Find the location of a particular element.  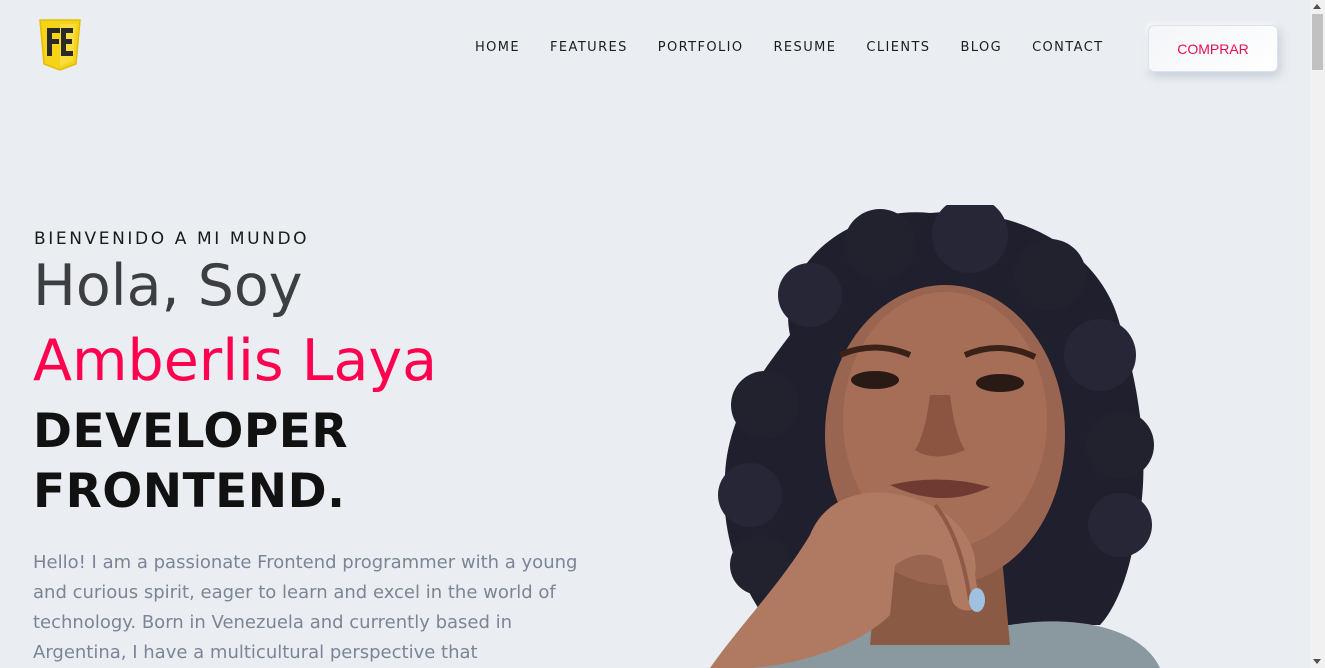

role-line-2: FRONTEND. is located at coordinates (189, 491).